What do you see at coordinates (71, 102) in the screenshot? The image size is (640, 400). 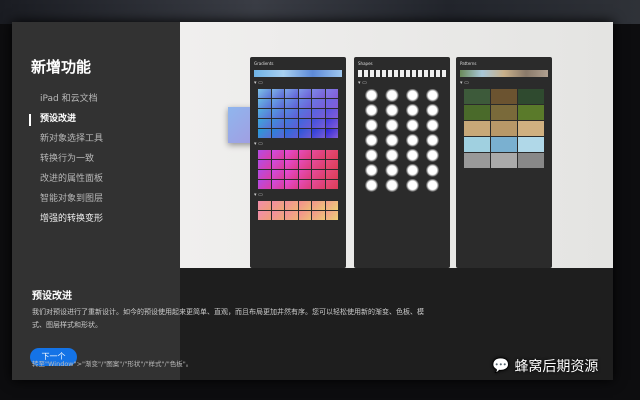 I see `nav-item-ipad: iPad 和云文档` at bounding box center [71, 102].